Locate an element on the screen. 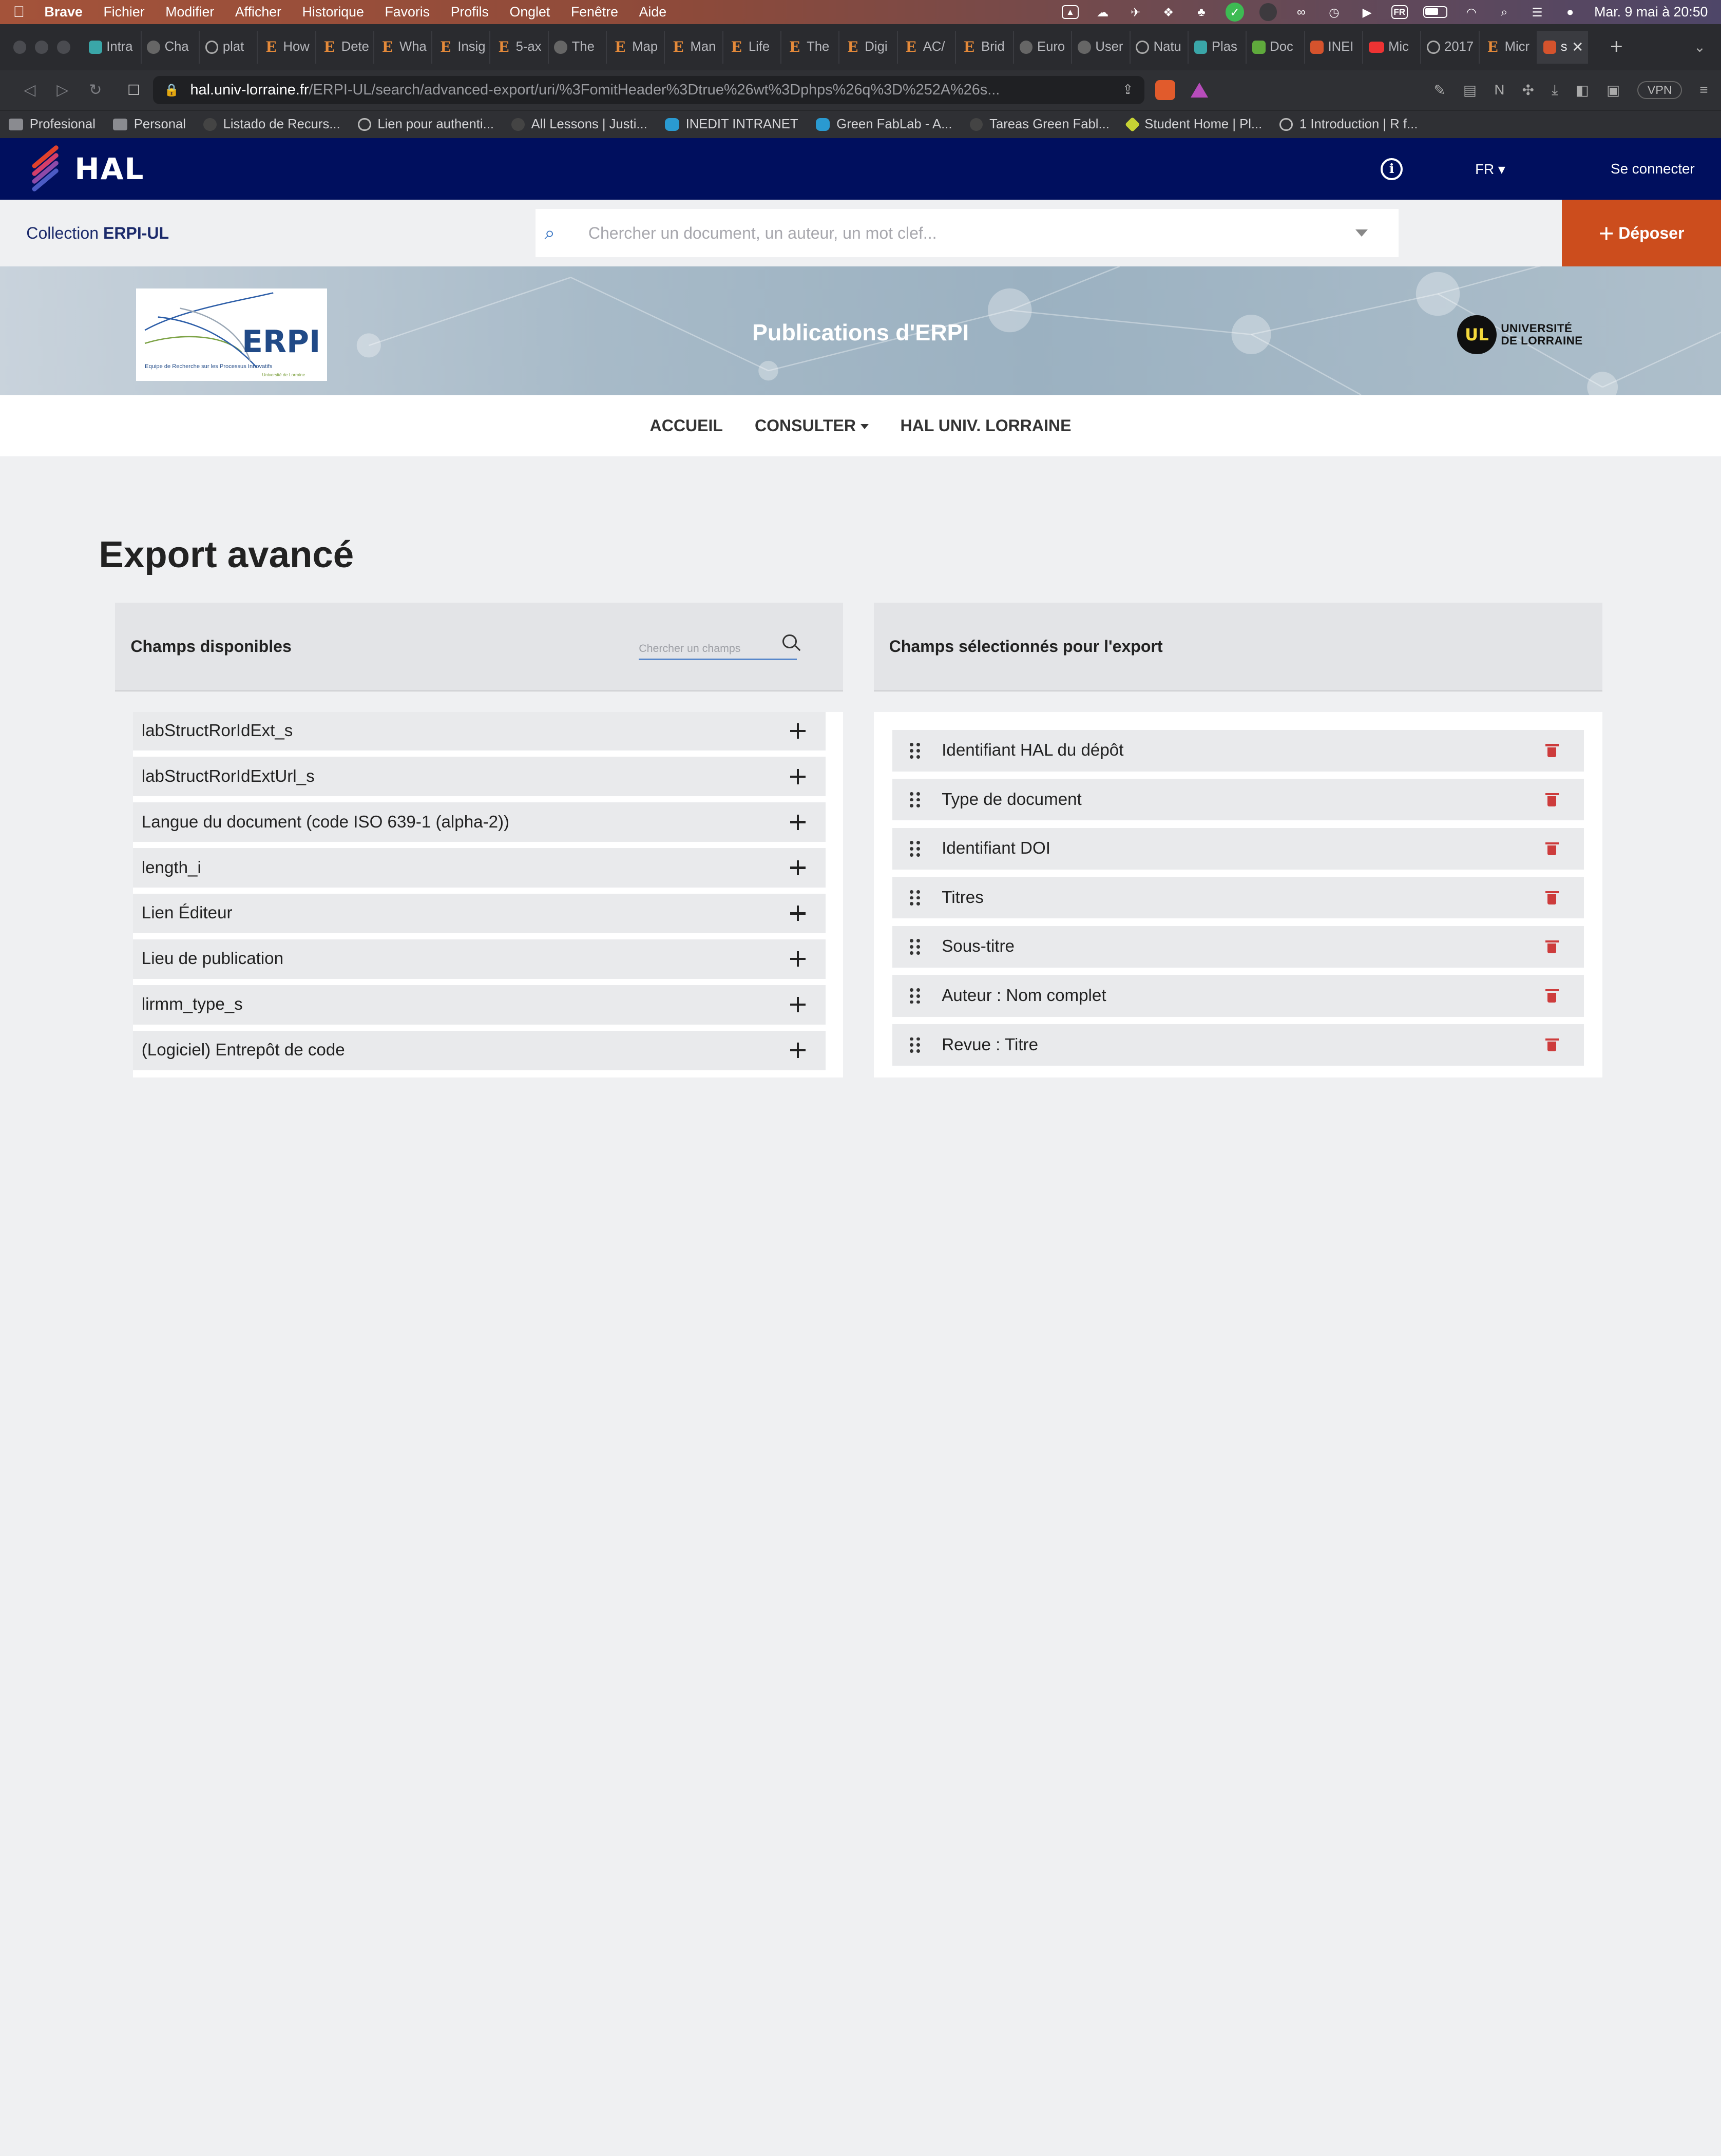 This screenshot has width=1721, height=2156. search-options-chevron-icon is located at coordinates (1361, 233).